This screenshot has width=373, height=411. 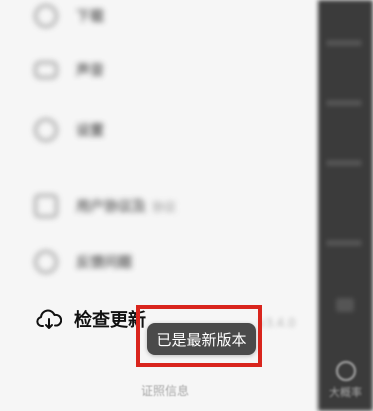 I want to click on menu-item-label: 用户协议及 协议, so click(x=126, y=206).